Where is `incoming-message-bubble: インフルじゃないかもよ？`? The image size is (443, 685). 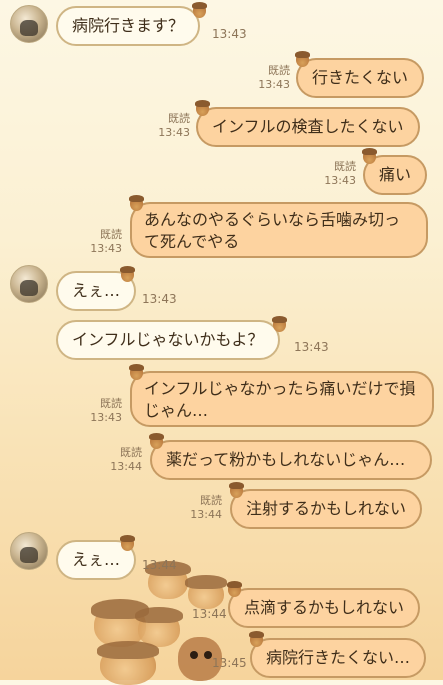 incoming-message-bubble: インフルじゃないかもよ？ is located at coordinates (168, 340).